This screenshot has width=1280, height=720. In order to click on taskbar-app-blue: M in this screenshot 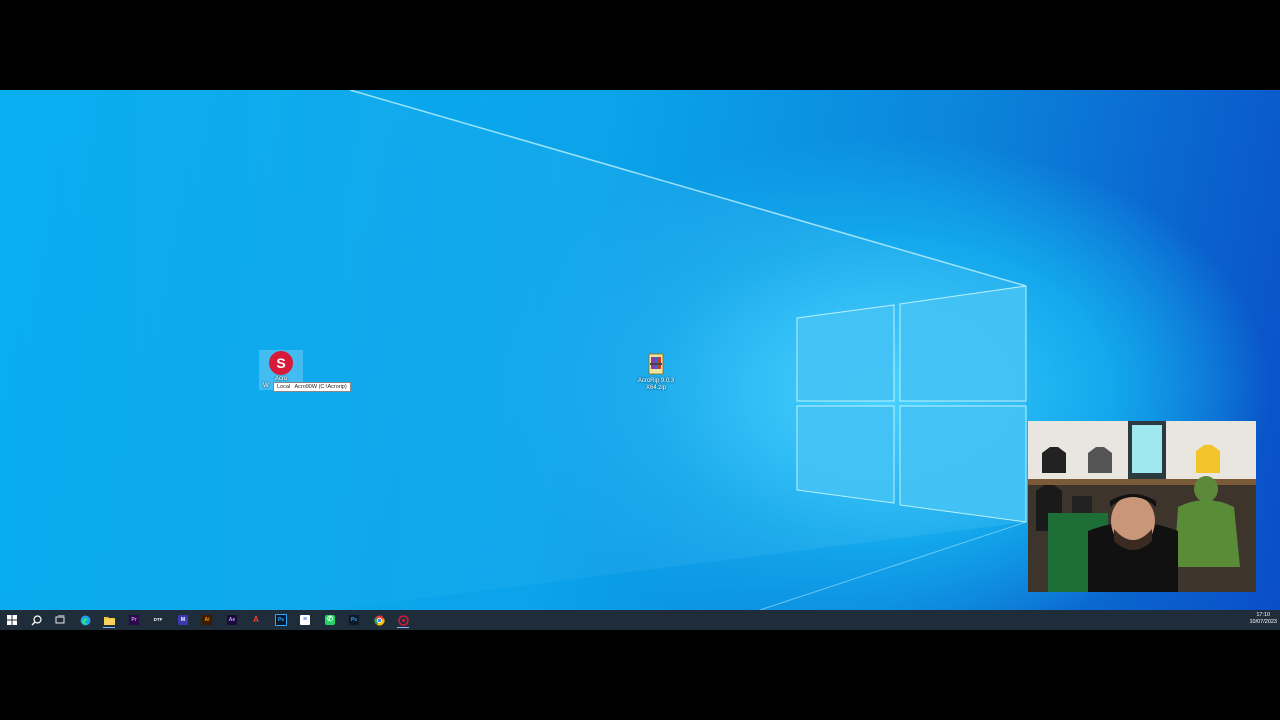, I will do `click(183, 620)`.